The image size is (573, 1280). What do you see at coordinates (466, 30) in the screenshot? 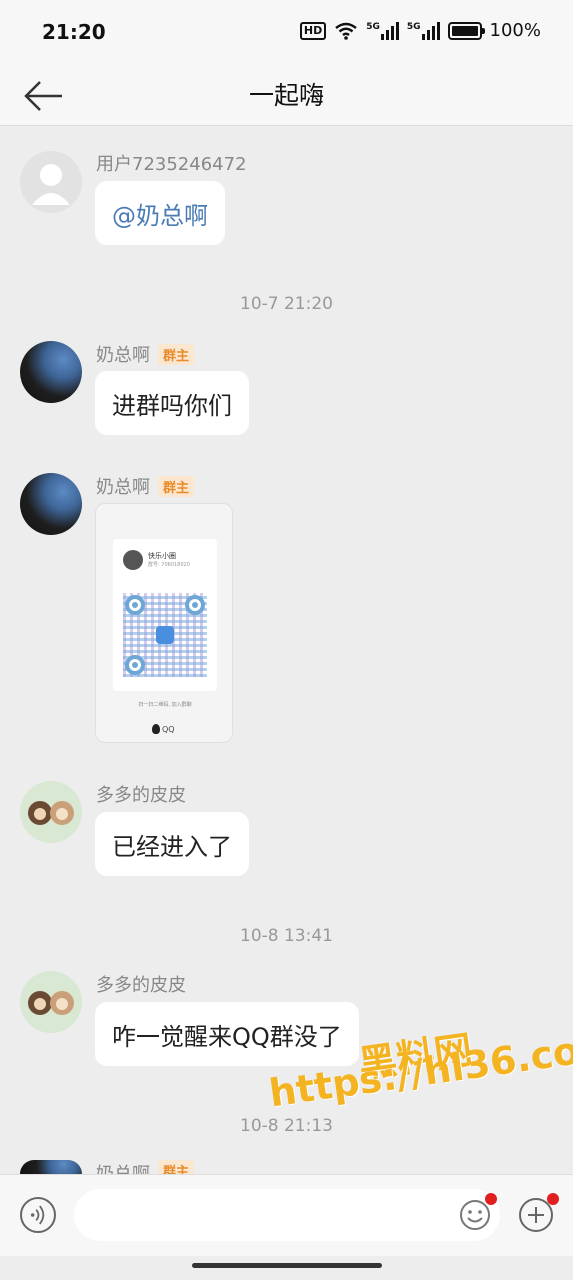
I see `battery-icon` at bounding box center [466, 30].